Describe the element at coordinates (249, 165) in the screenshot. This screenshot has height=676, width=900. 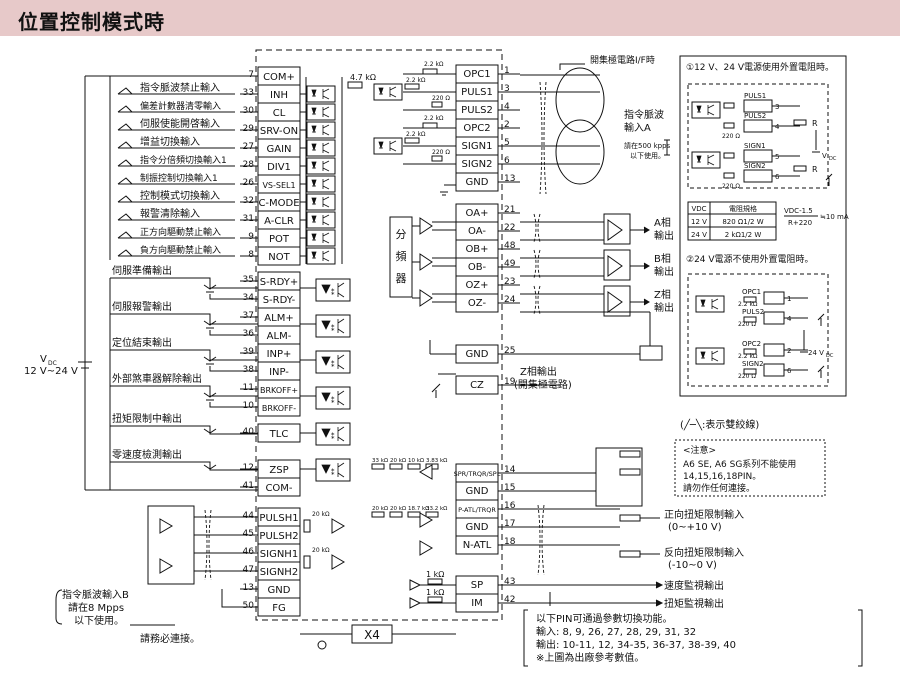
I see `terminal-pin: 28` at that location.